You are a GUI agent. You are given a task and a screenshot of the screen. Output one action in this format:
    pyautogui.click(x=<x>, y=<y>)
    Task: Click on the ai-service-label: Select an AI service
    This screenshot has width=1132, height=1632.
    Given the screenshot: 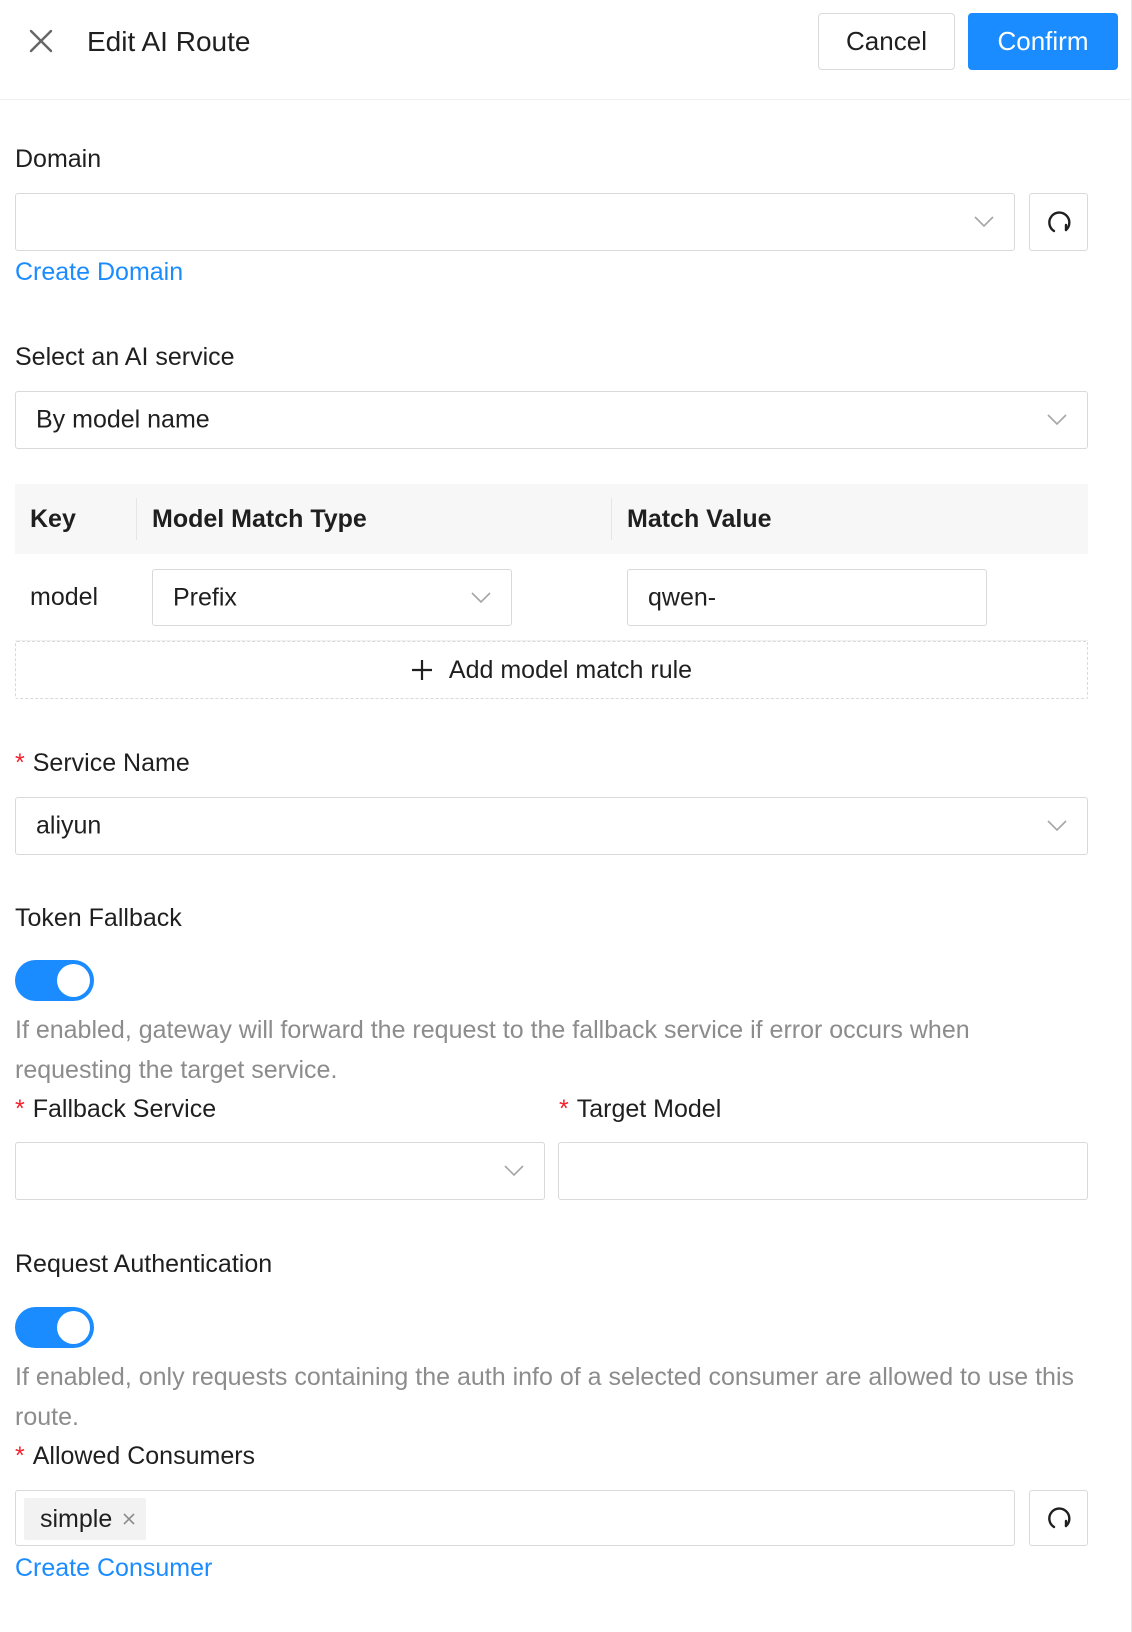 What is the action you would take?
    pyautogui.click(x=125, y=357)
    